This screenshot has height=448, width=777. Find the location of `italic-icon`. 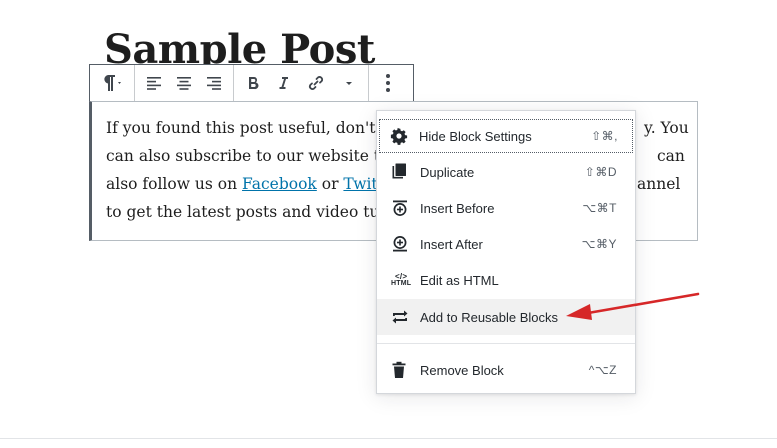

italic-icon is located at coordinates (283, 83).